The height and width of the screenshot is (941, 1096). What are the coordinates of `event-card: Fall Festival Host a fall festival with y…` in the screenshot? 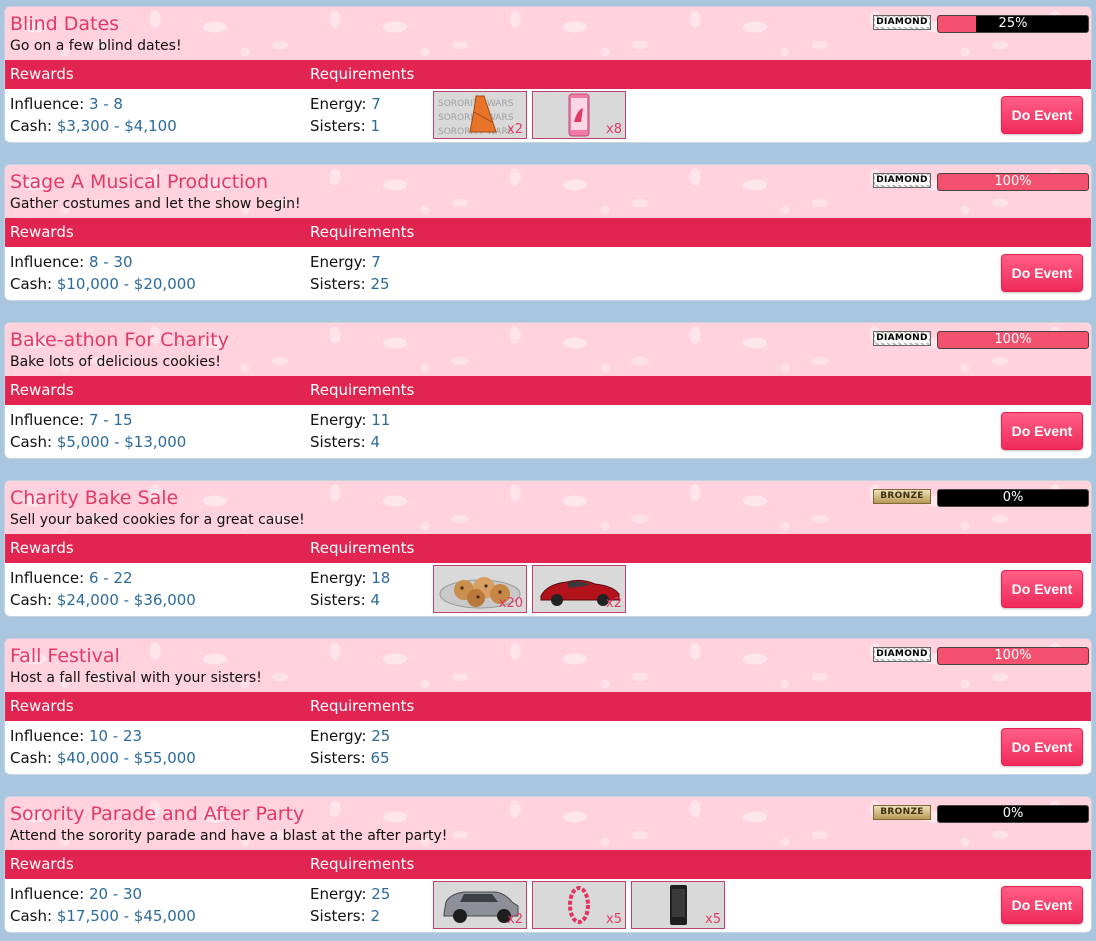 It's located at (548, 706).